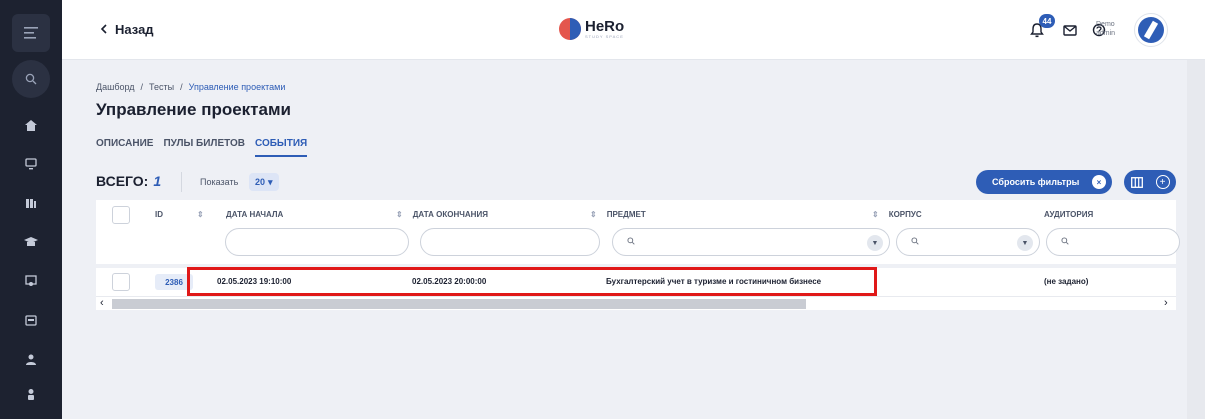  Describe the element at coordinates (122, 181) in the screenshot. I see `total-label: ВСЕГО:` at that location.